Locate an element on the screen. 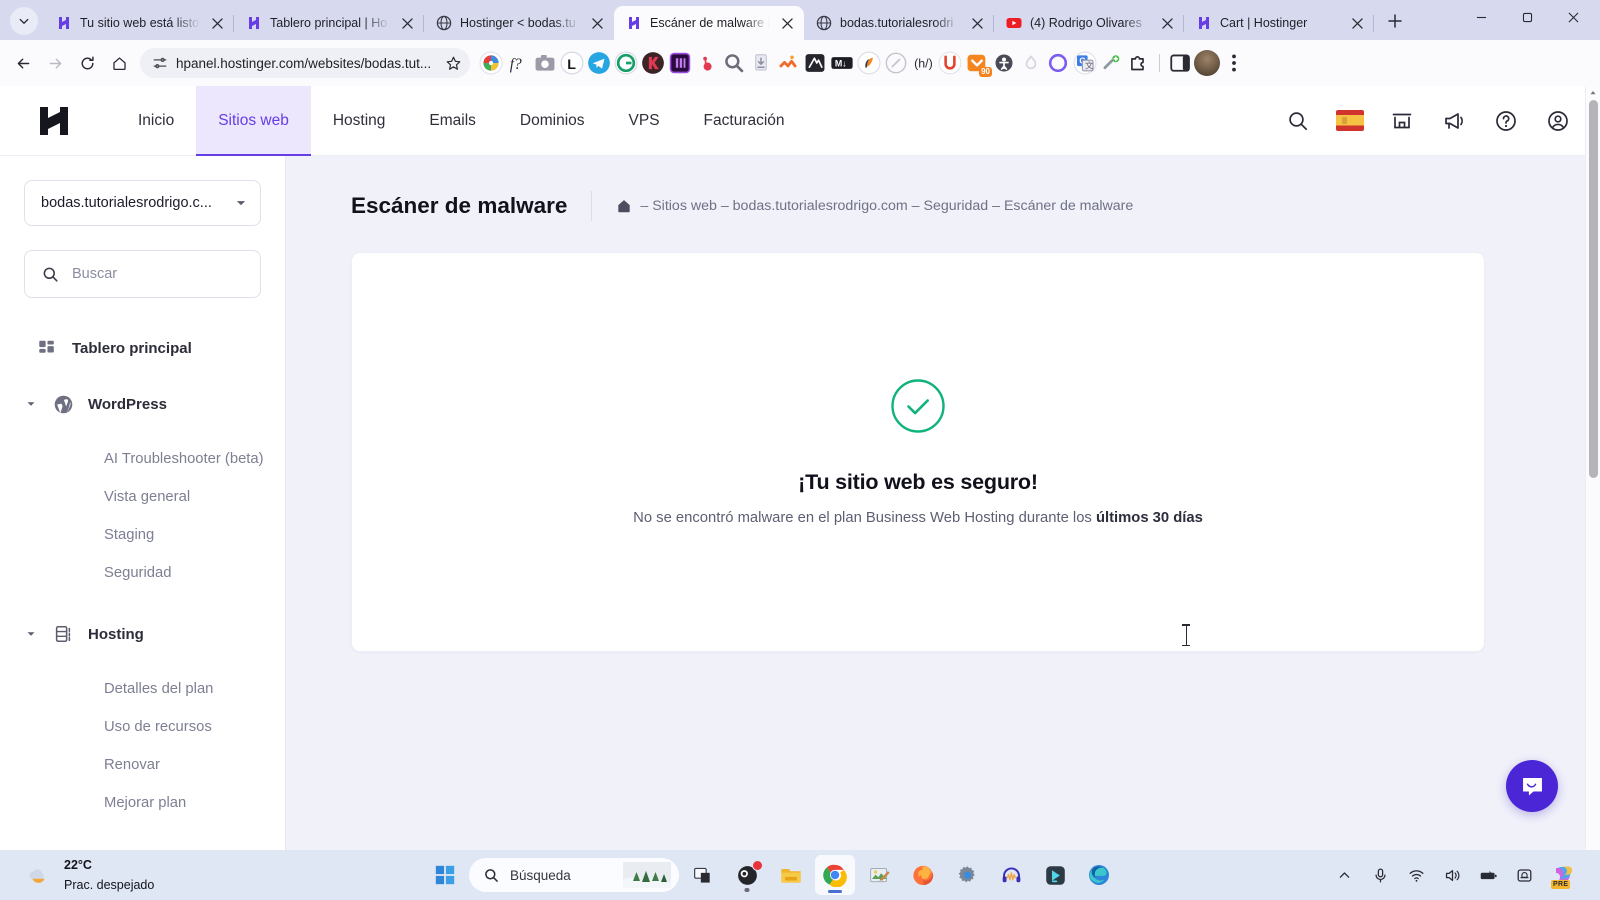 This screenshot has width=1600, height=900. browser-tab: Tablero principal | Ho is located at coordinates (329, 23).